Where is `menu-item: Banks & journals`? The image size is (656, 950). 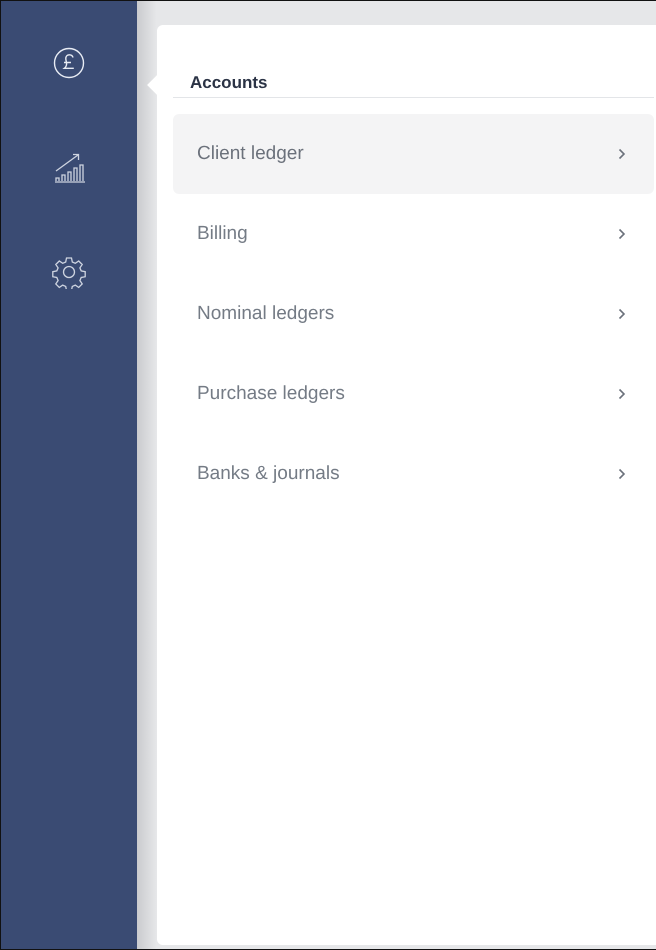 menu-item: Banks & journals is located at coordinates (413, 474).